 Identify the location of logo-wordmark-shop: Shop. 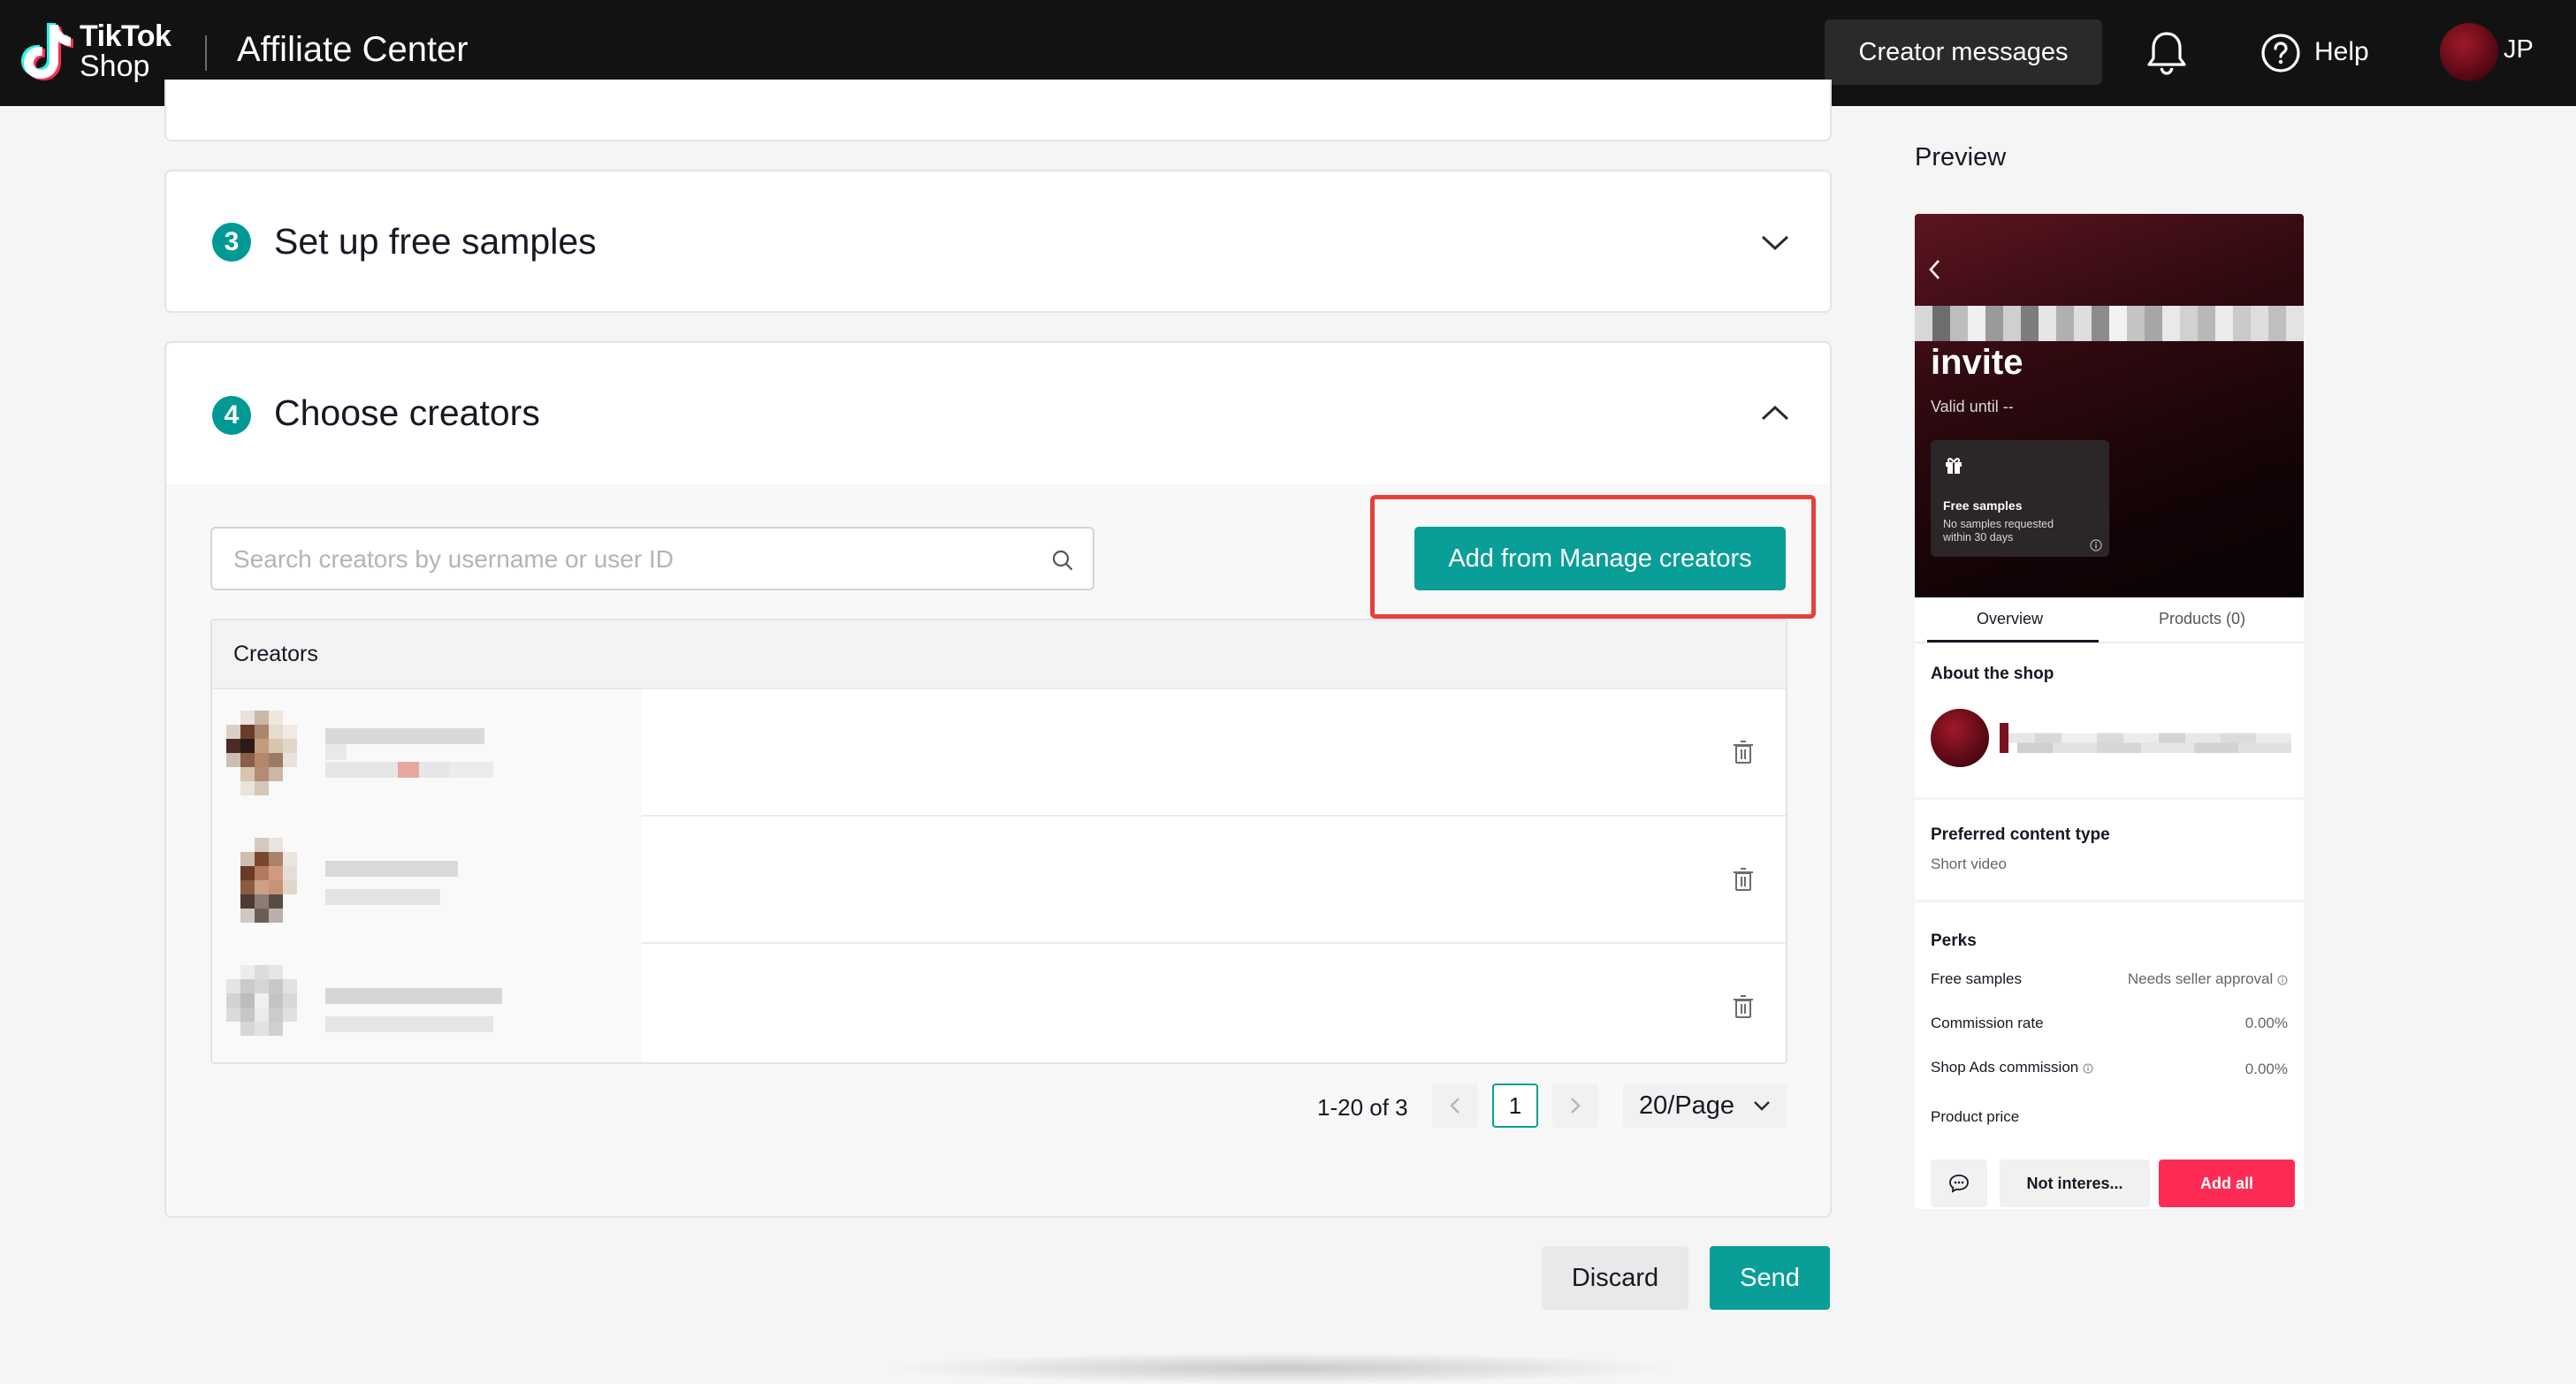
(115, 66).